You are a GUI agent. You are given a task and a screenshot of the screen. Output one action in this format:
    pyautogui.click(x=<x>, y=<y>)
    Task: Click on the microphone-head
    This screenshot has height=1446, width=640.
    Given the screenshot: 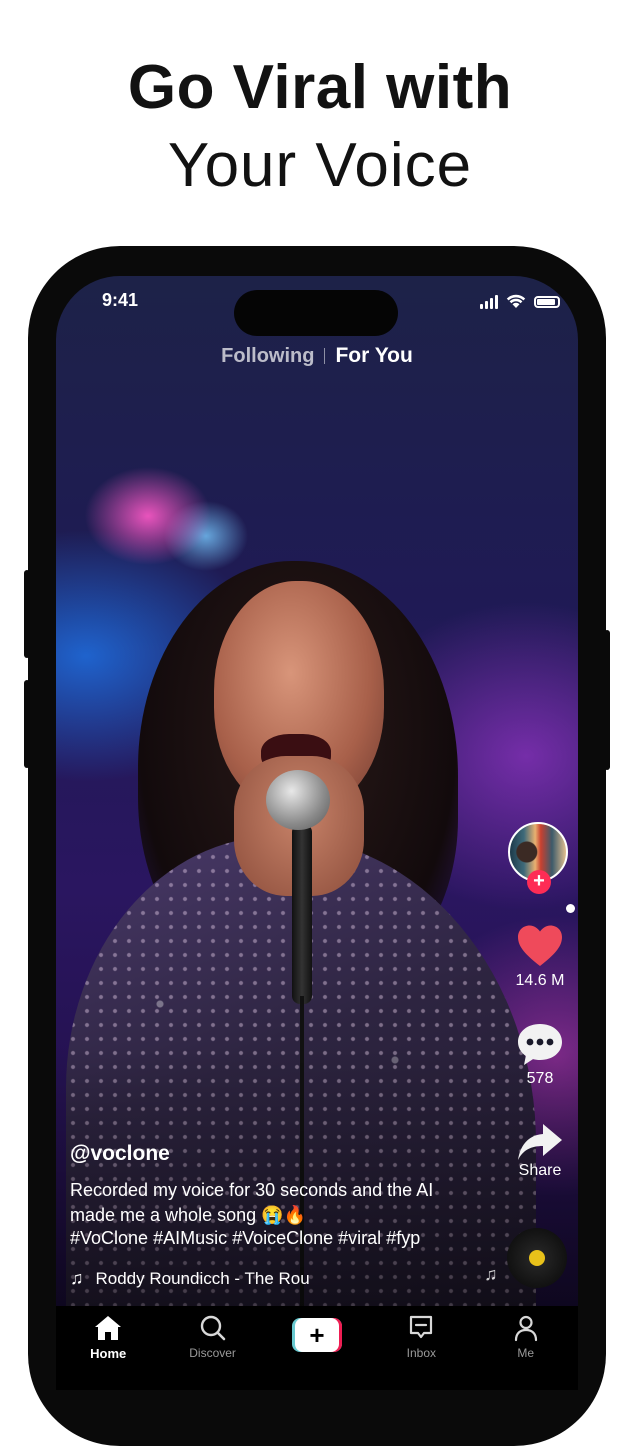 What is the action you would take?
    pyautogui.click(x=298, y=800)
    